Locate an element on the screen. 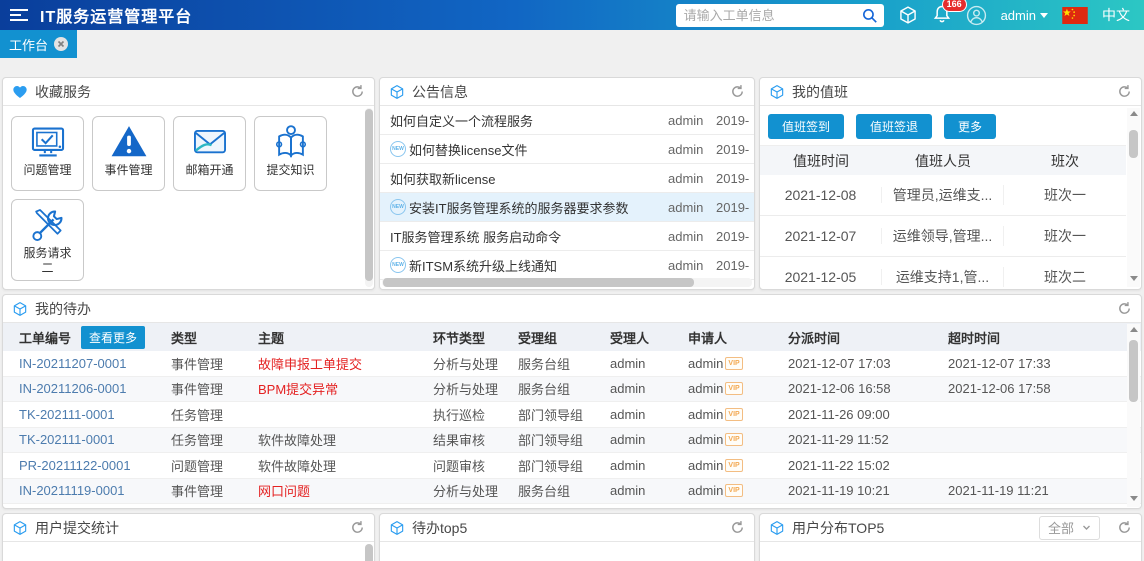  announcement-item: NEW 如何获取新license admin 2019- is located at coordinates (567, 178).